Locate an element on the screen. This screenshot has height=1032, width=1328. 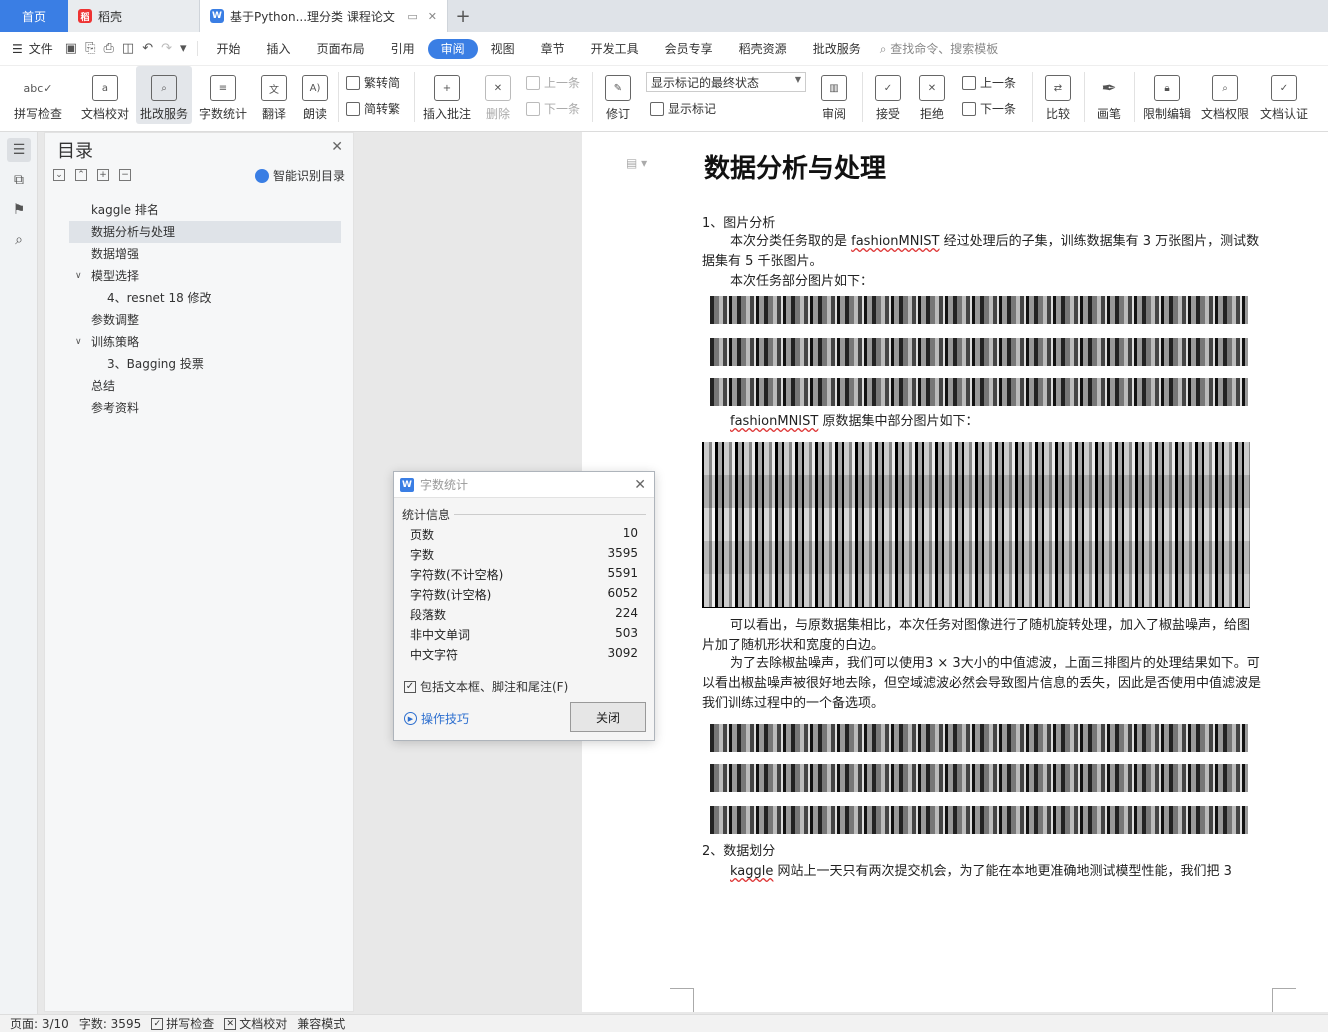
reject-button: ✕ 拒绝 is located at coordinates (932, 95).